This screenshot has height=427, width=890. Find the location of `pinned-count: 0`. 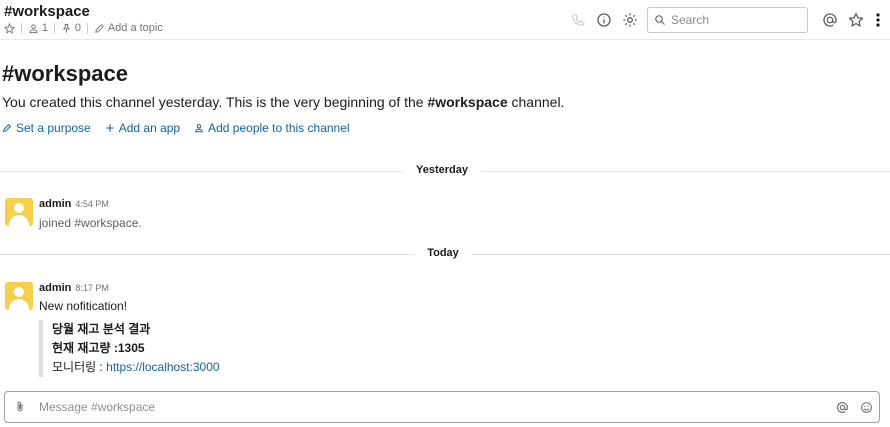

pinned-count: 0 is located at coordinates (77, 28).